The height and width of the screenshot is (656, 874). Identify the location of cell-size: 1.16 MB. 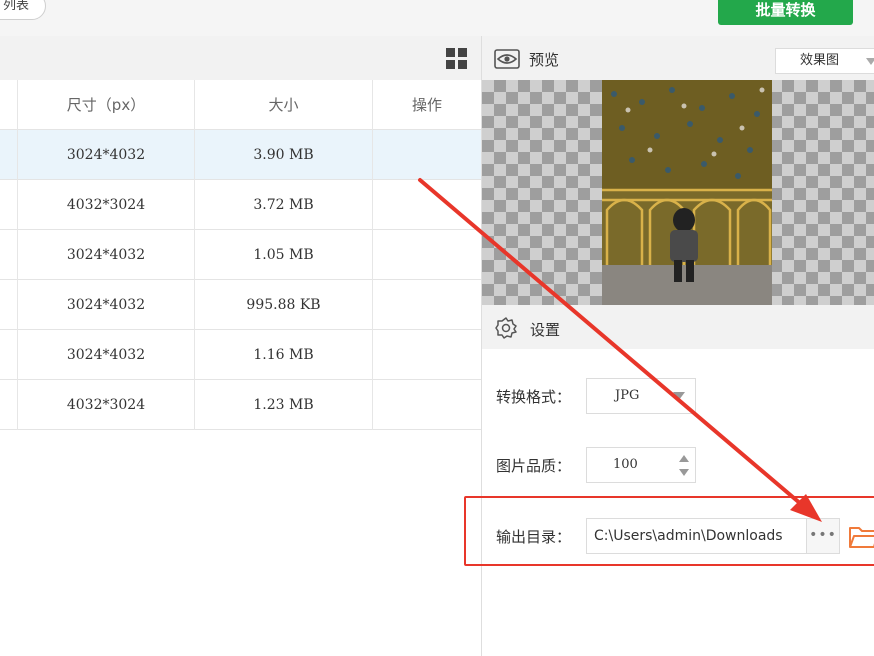
(283, 355).